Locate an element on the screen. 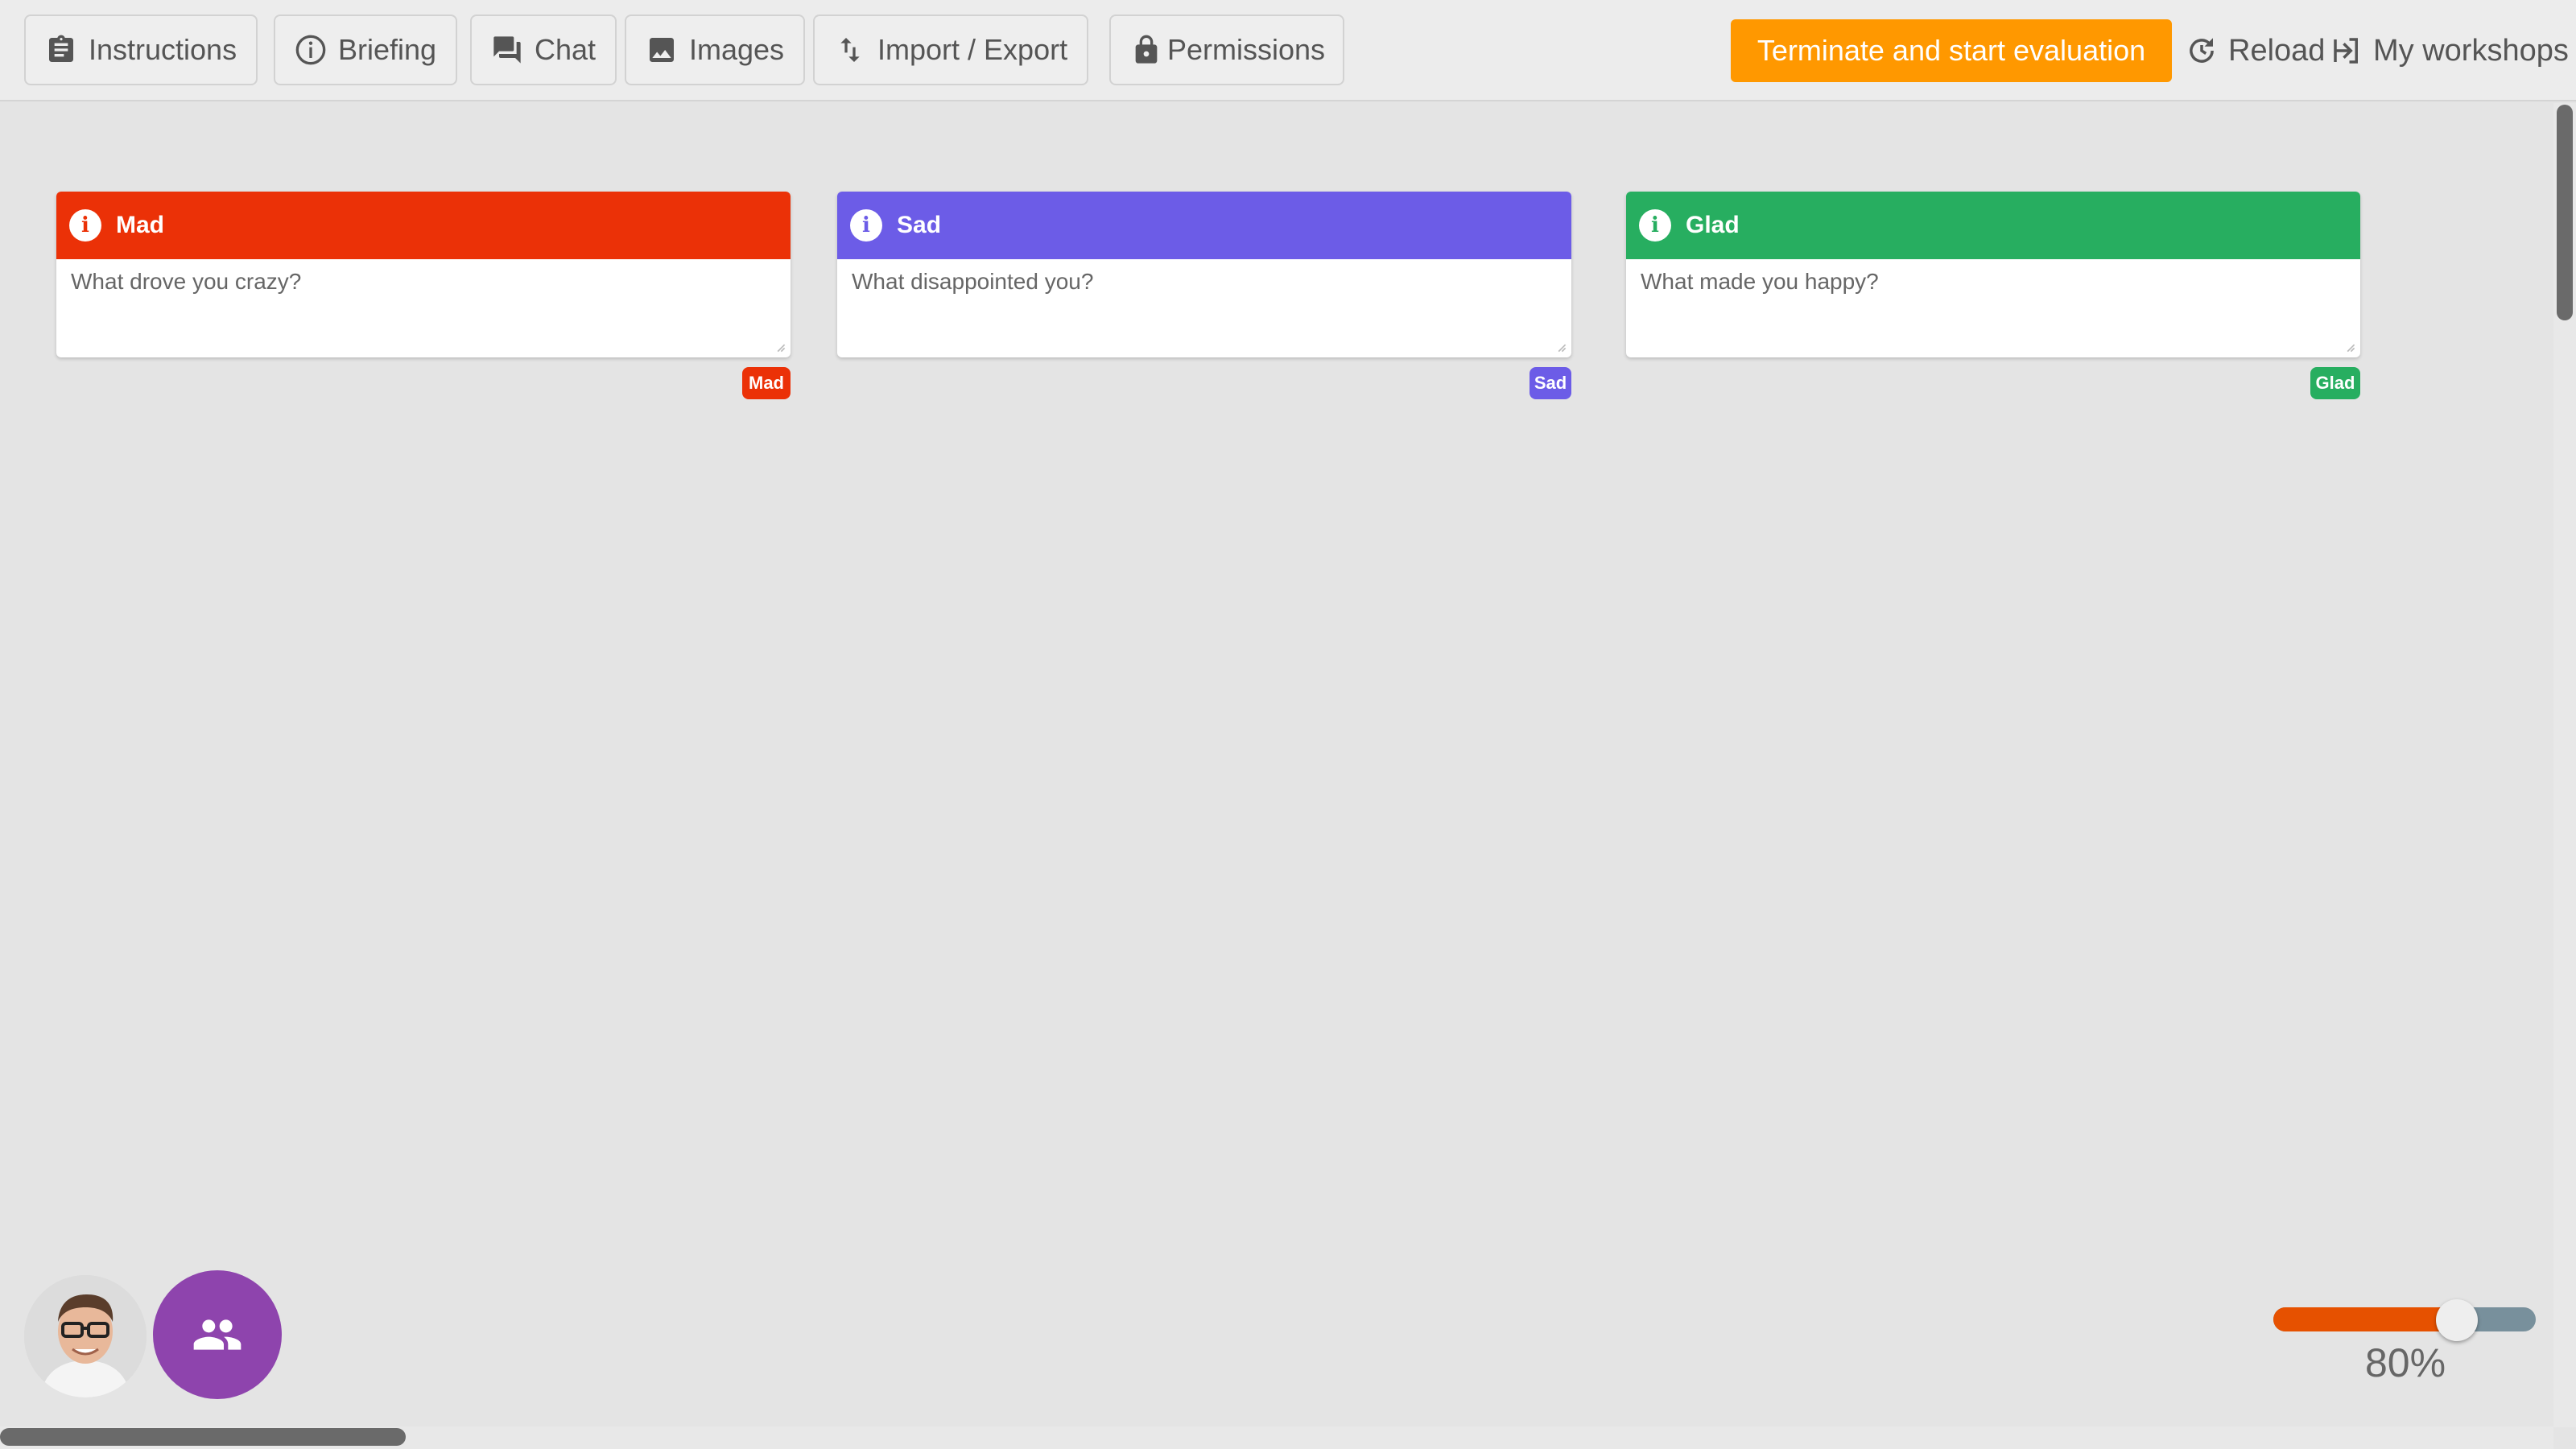 This screenshot has height=1449, width=2576. terminate-evaluation-button: Terminate and start evaluation is located at coordinates (1951, 50).